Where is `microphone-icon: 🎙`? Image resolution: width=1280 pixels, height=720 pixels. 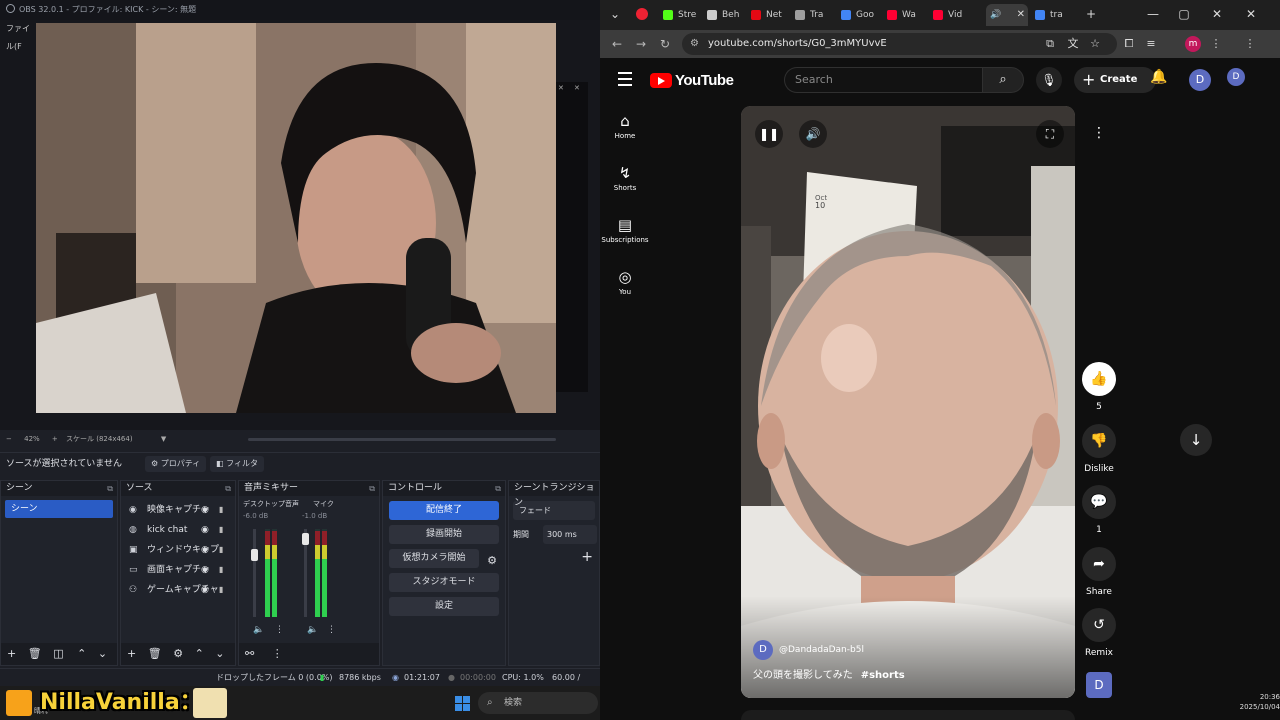
microphone-icon: 🎙 is located at coordinates (1049, 80).